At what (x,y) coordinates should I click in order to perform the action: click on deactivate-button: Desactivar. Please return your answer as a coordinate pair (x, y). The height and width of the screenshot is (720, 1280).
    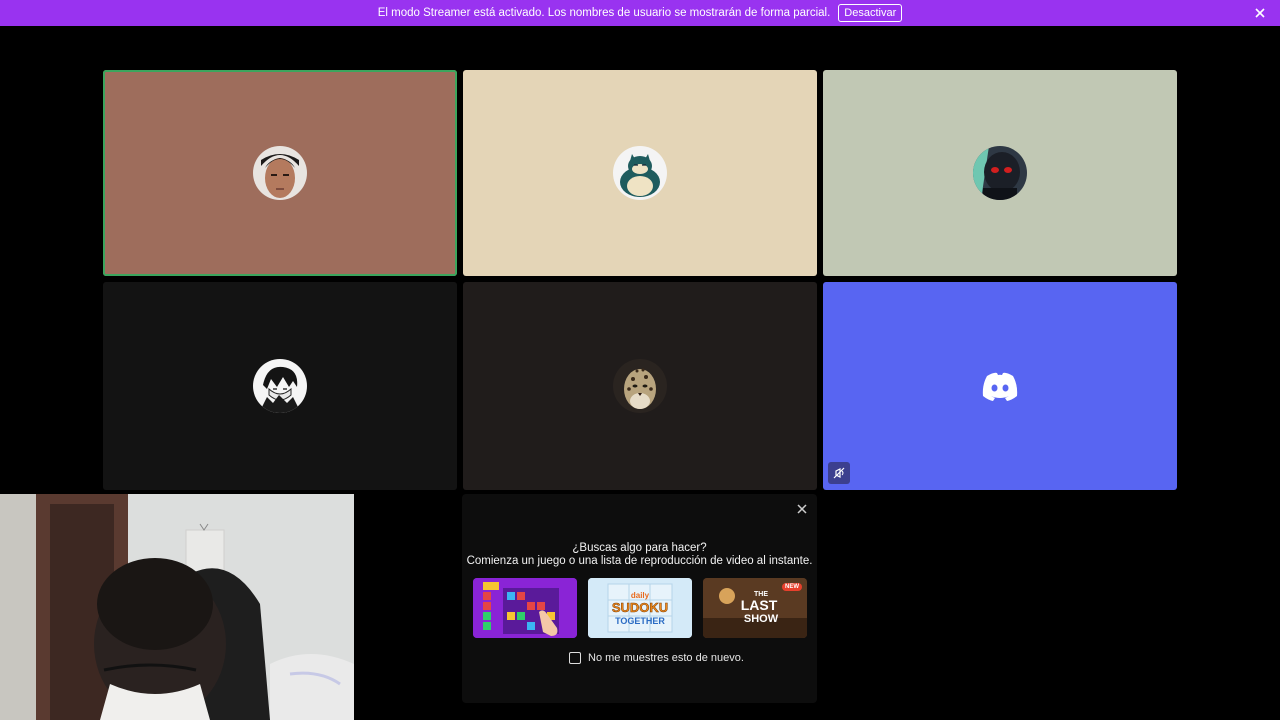
    Looking at the image, I should click on (870, 13).